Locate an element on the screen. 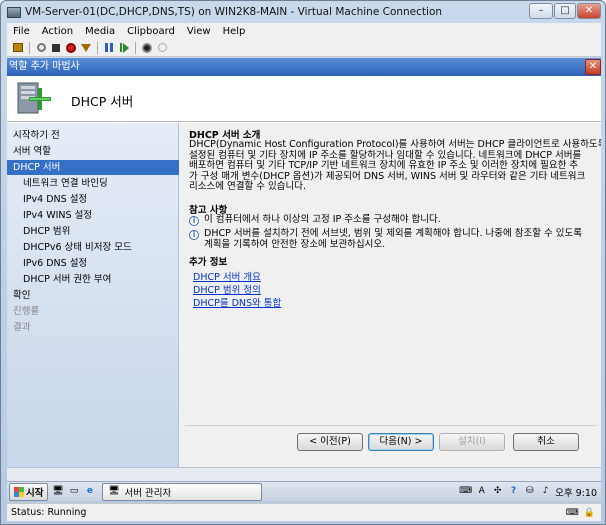  start-button: 시작 is located at coordinates (29, 491).